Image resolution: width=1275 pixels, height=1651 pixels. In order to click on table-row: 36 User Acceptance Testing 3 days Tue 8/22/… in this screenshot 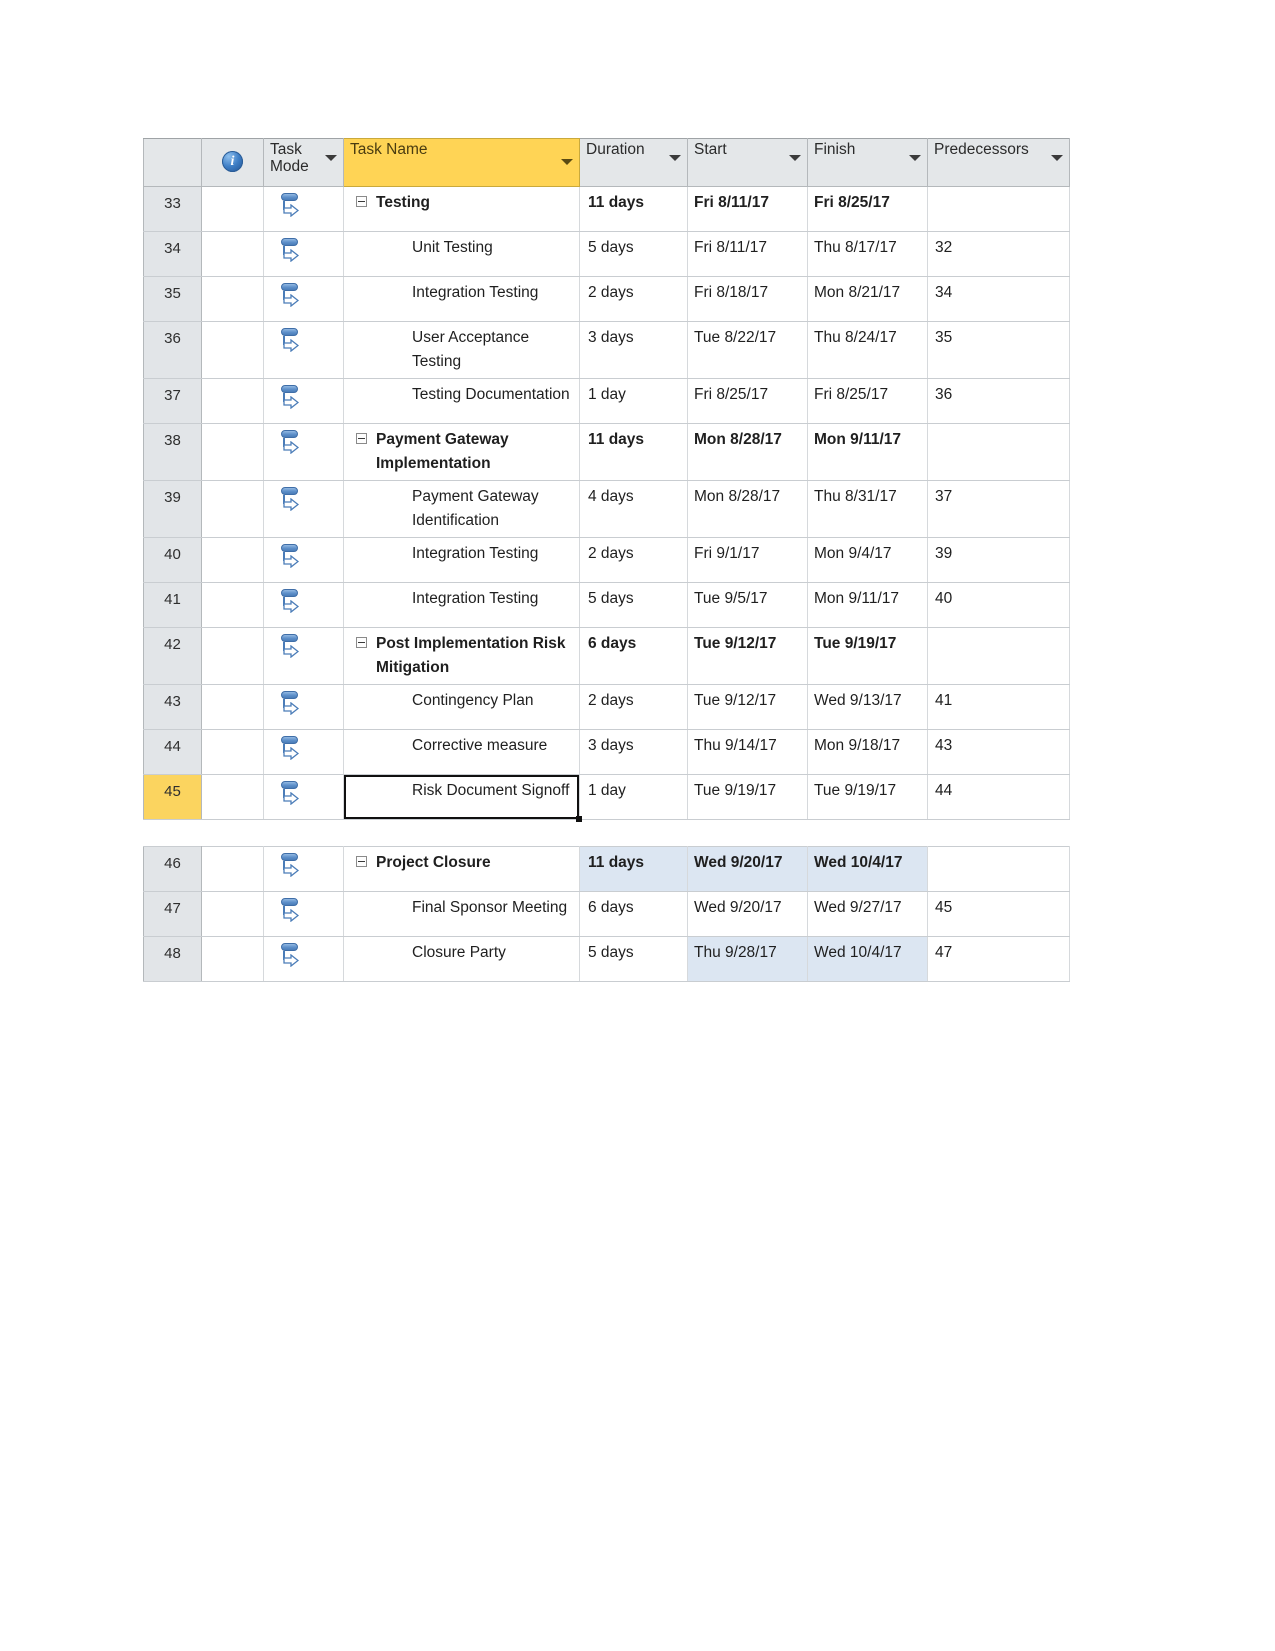, I will do `click(606, 350)`.